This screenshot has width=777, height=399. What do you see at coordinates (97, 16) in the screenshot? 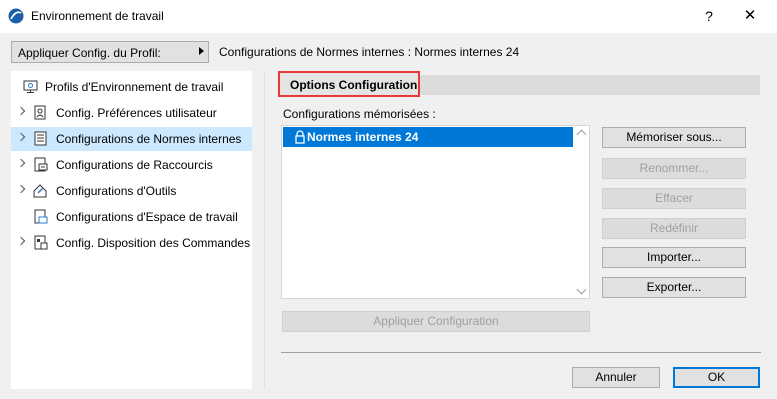
I see `window-title: Environnement de travail` at bounding box center [97, 16].